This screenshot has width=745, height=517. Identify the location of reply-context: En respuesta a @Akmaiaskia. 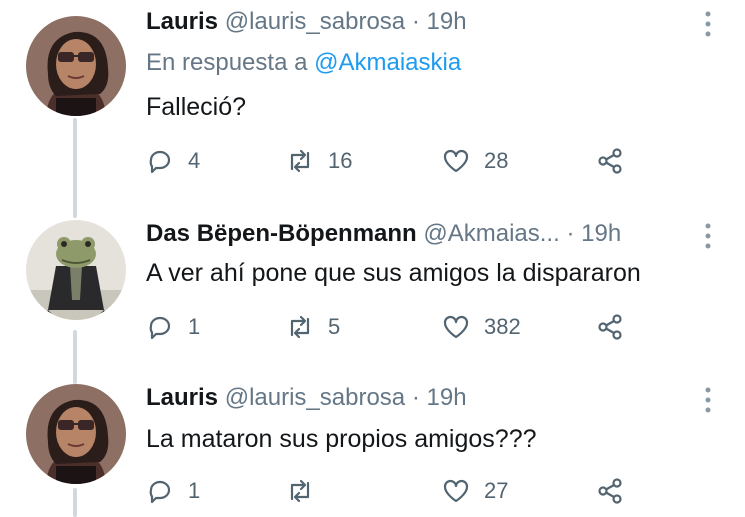
(303, 63).